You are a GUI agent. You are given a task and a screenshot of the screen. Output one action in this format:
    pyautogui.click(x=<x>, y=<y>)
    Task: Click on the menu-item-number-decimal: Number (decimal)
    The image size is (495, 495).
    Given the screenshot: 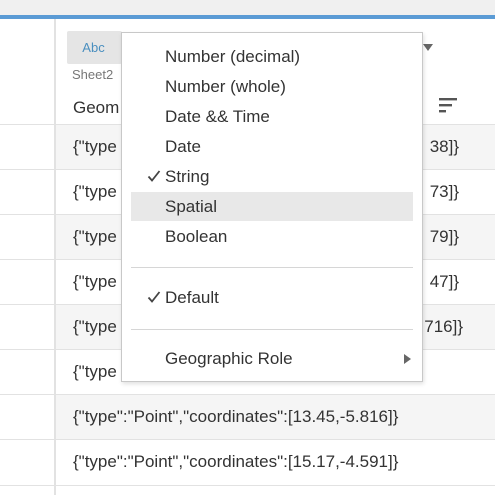 What is the action you would take?
    pyautogui.click(x=272, y=56)
    